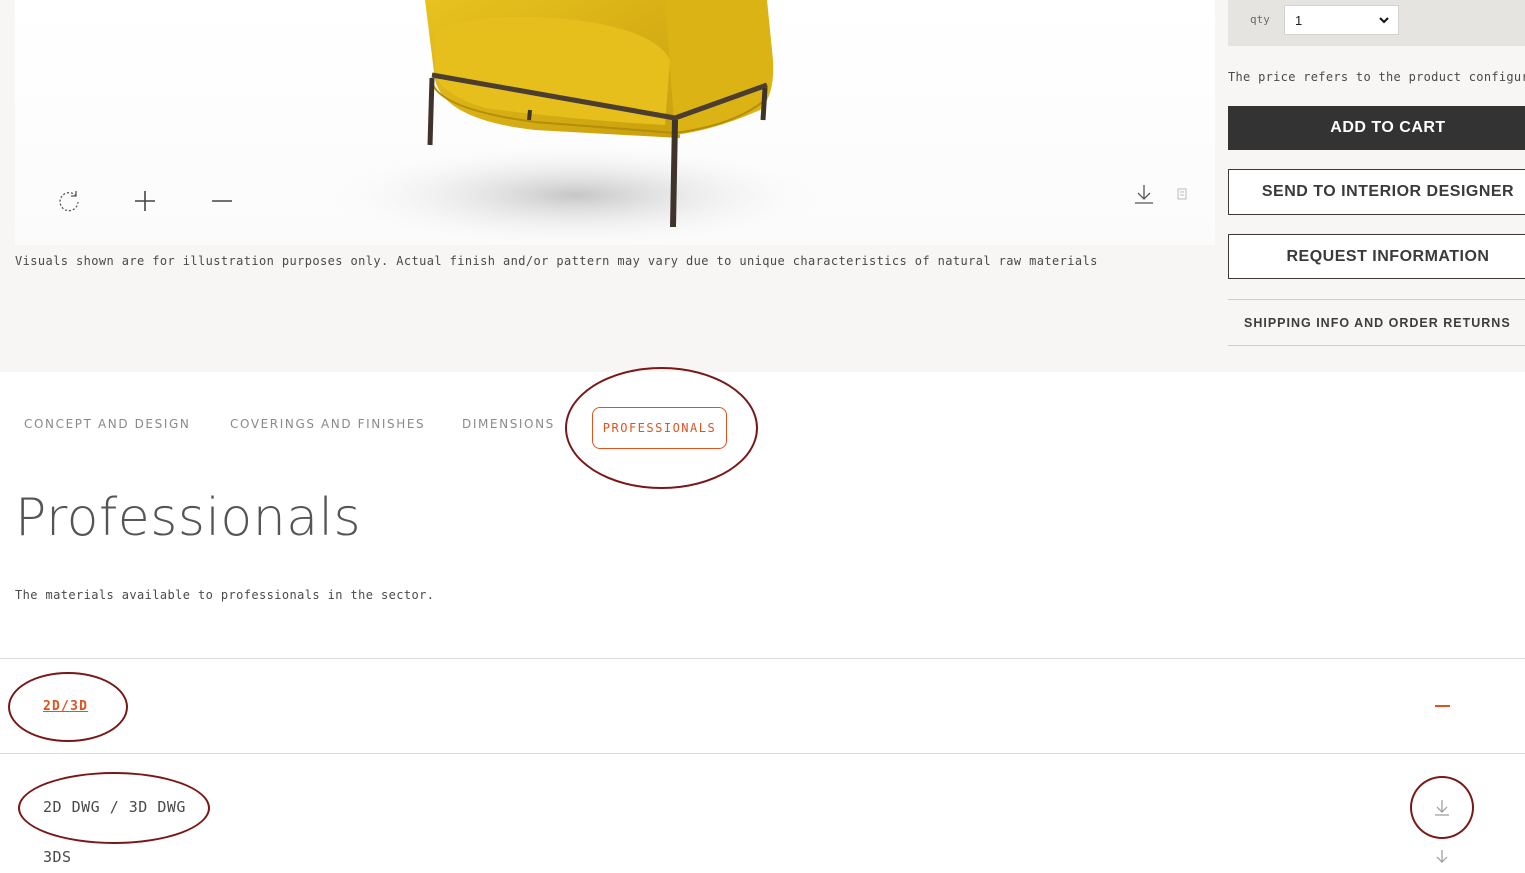 This screenshot has width=1525, height=873. Describe the element at coordinates (65, 706) in the screenshot. I see `accordion-2d3d-header: 2D/3D` at that location.